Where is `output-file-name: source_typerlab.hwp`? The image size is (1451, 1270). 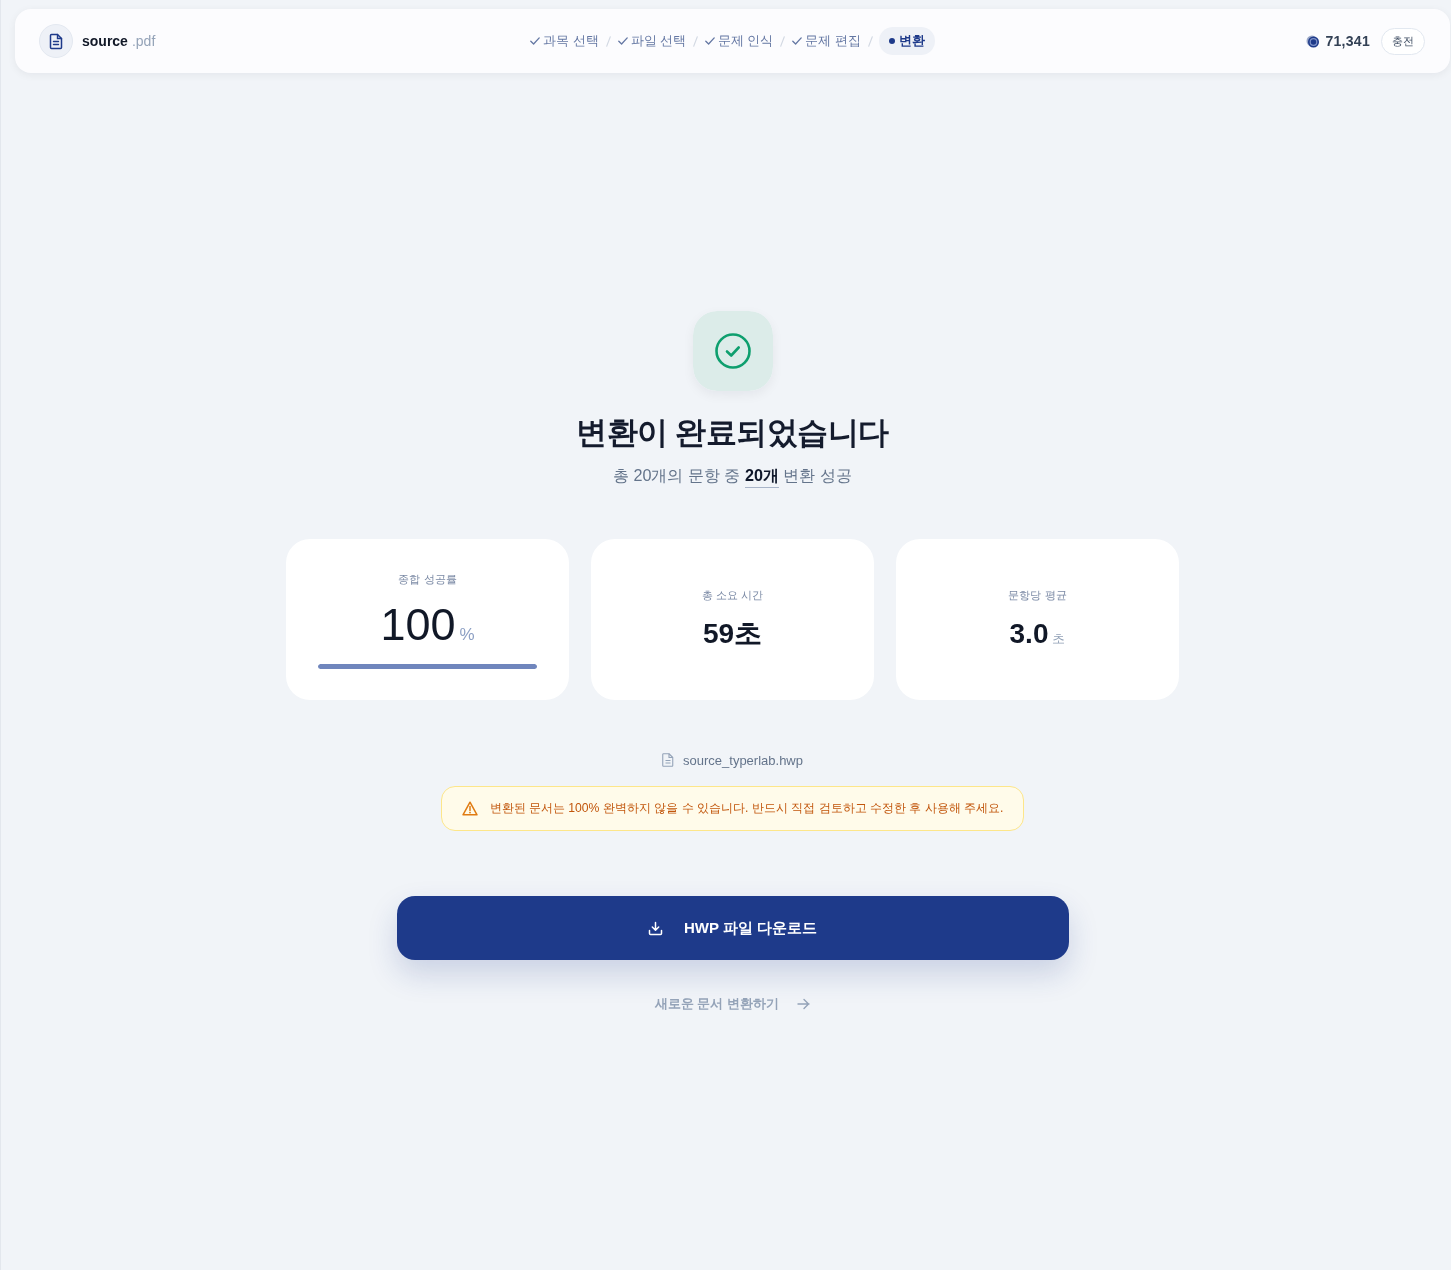
output-file-name: source_typerlab.hwp is located at coordinates (743, 760).